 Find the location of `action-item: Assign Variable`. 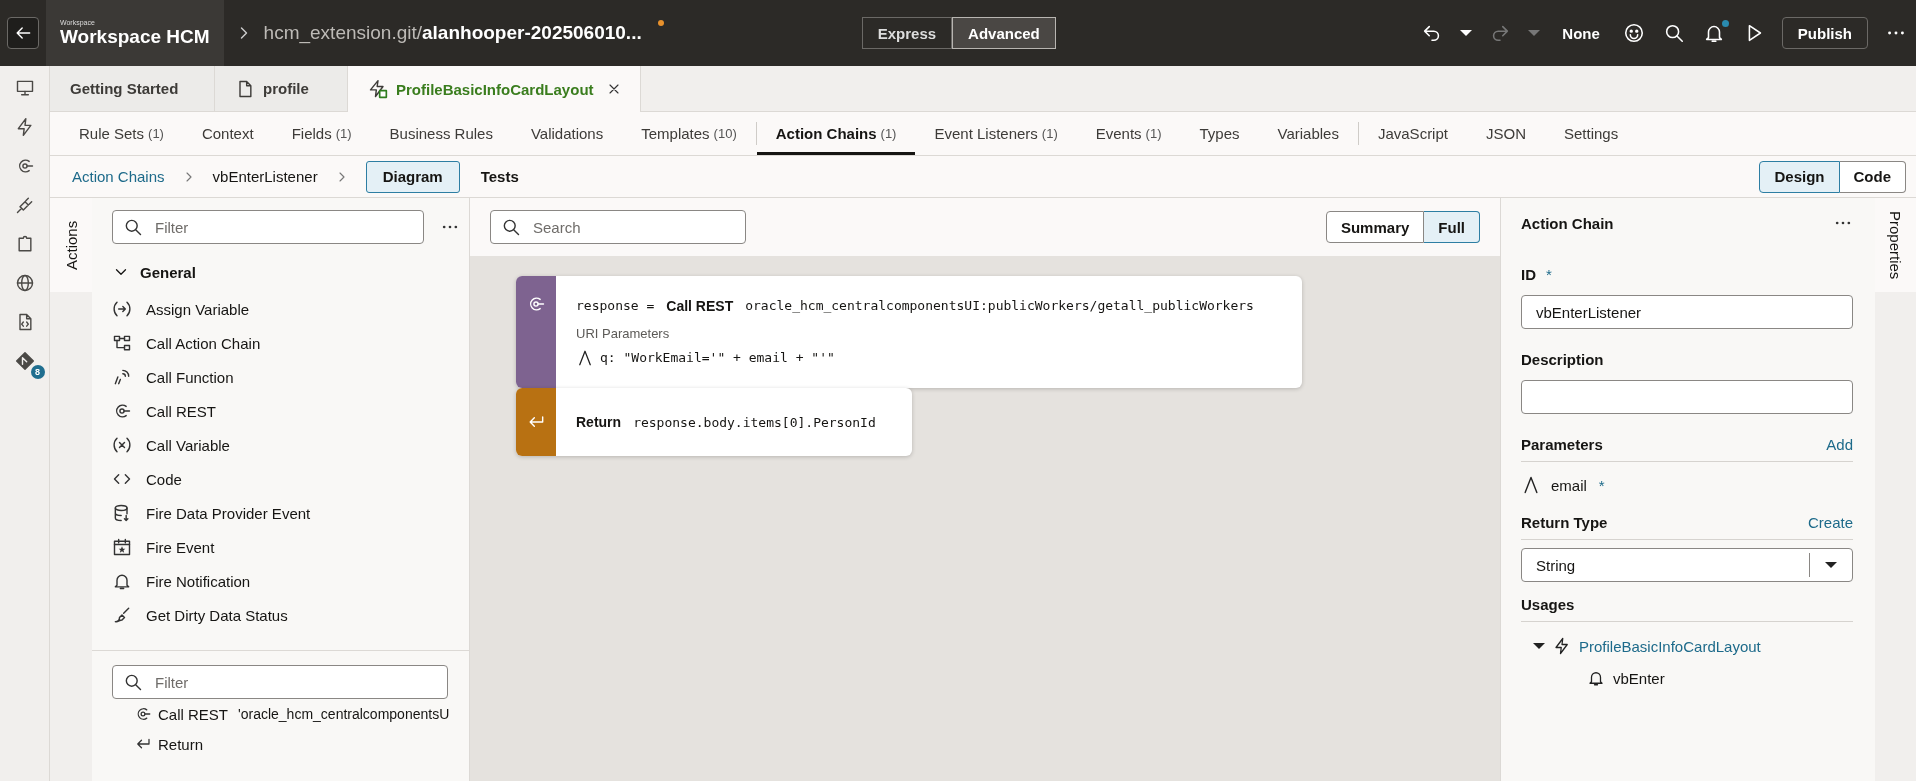

action-item: Assign Variable is located at coordinates (198, 309).